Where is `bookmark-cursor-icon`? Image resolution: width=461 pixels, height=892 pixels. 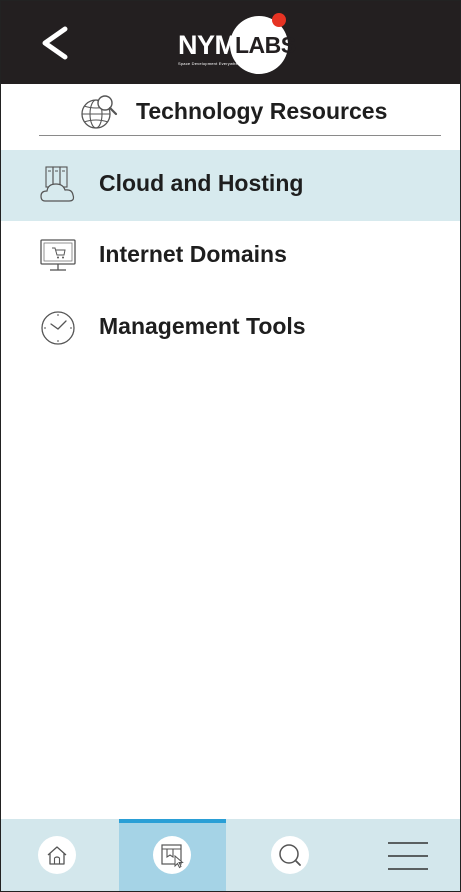 bookmark-cursor-icon is located at coordinates (172, 855).